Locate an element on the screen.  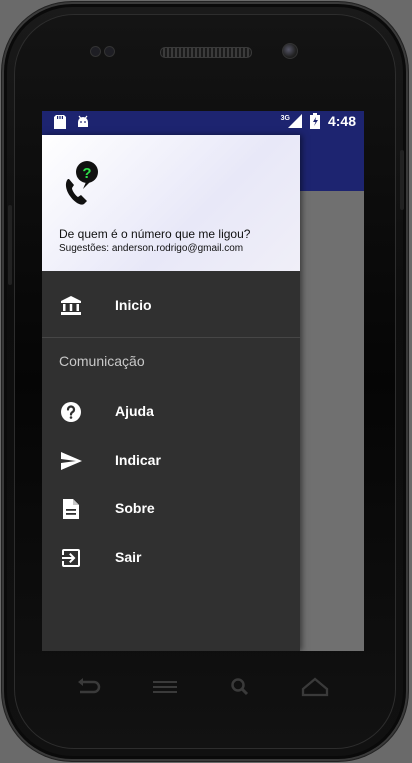
menu-item-label: Indicar is located at coordinates (138, 460).